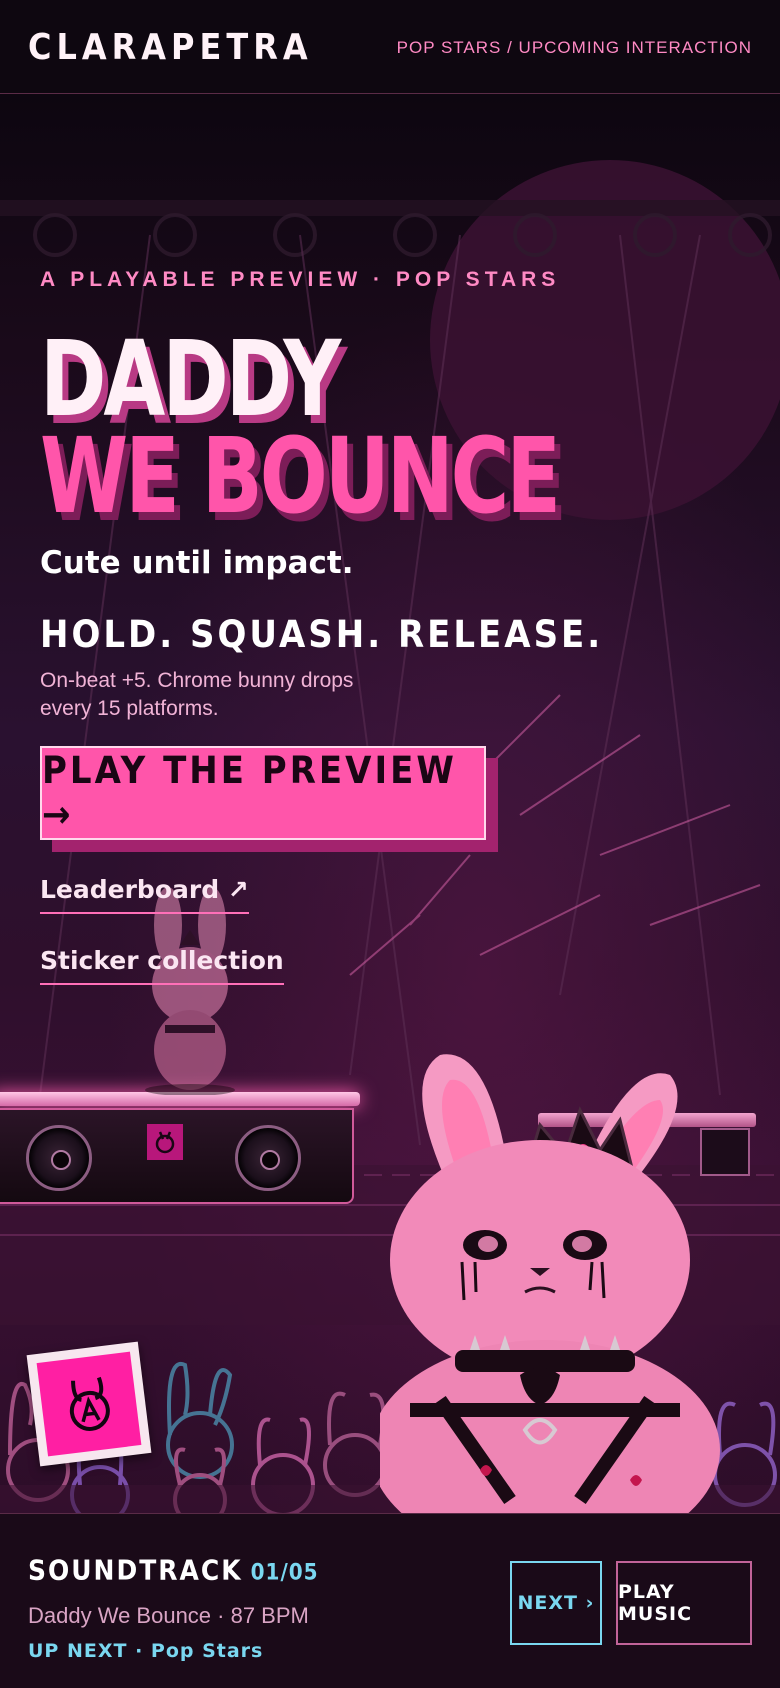 The width and height of the screenshot is (780, 1688). I want to click on up-next: UP NEXT · Pop Stars, so click(146, 1651).